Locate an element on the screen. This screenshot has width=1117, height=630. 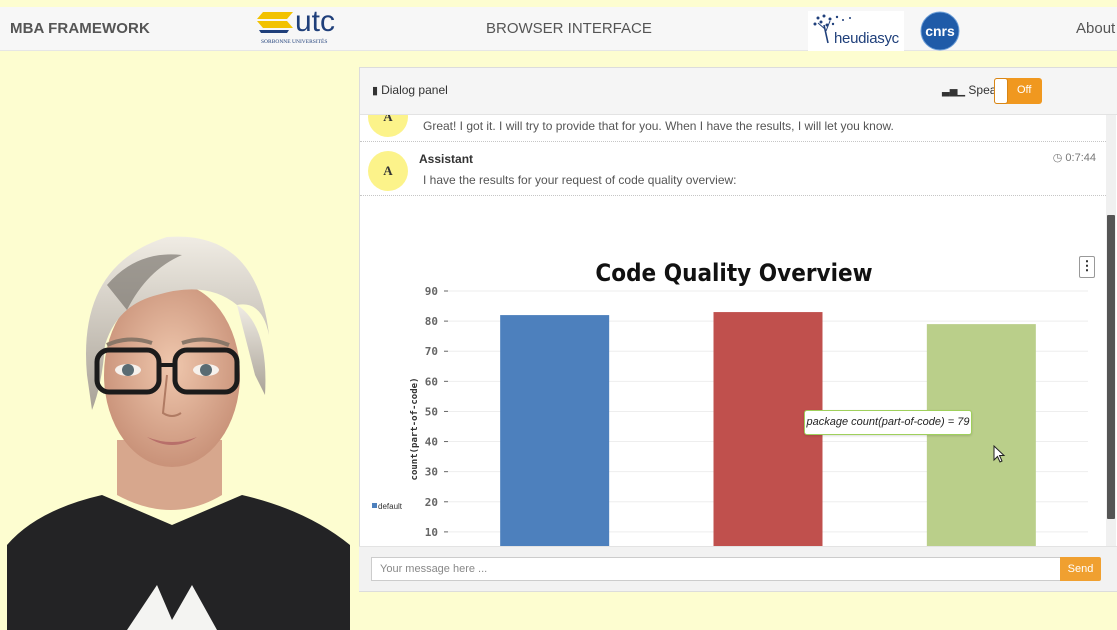
chart-bar-method is located at coordinates (768, 437).